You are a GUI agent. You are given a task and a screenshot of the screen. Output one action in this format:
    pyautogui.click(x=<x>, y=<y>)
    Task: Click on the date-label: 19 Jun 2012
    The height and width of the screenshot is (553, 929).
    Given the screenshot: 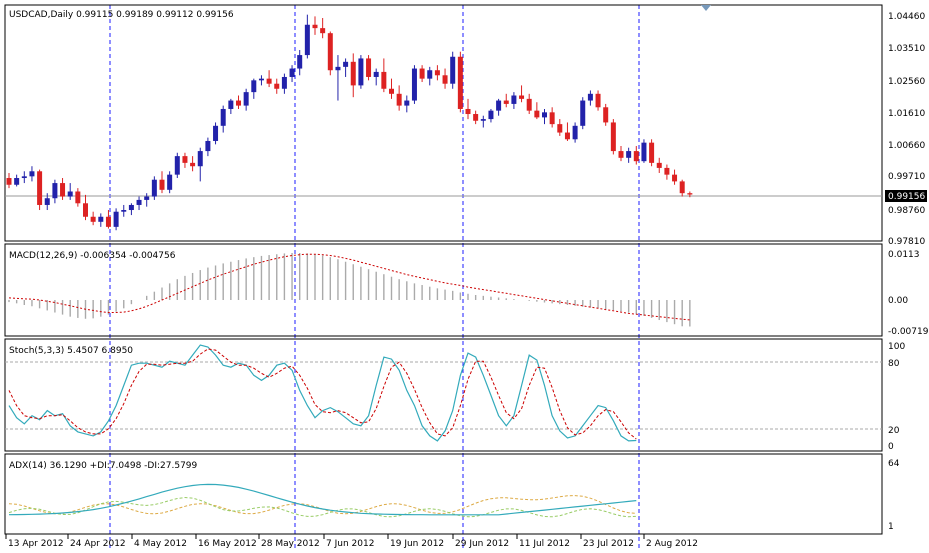 What is the action you would take?
    pyautogui.click(x=417, y=544)
    